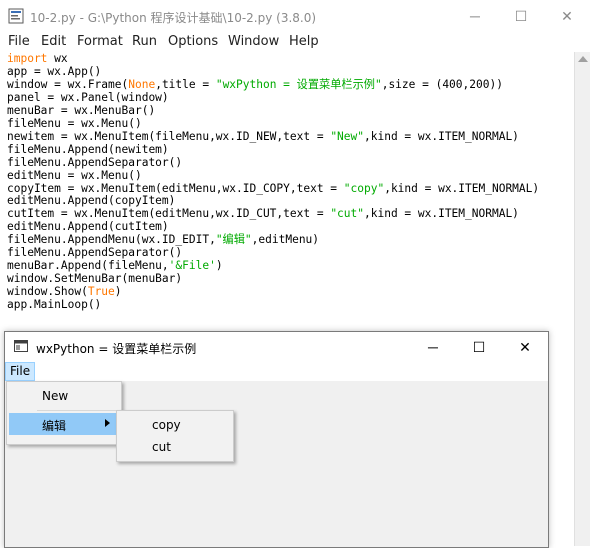 This screenshot has width=590, height=548. I want to click on code-string: "wxPython = 设置菜单栏示例", so click(298, 84).